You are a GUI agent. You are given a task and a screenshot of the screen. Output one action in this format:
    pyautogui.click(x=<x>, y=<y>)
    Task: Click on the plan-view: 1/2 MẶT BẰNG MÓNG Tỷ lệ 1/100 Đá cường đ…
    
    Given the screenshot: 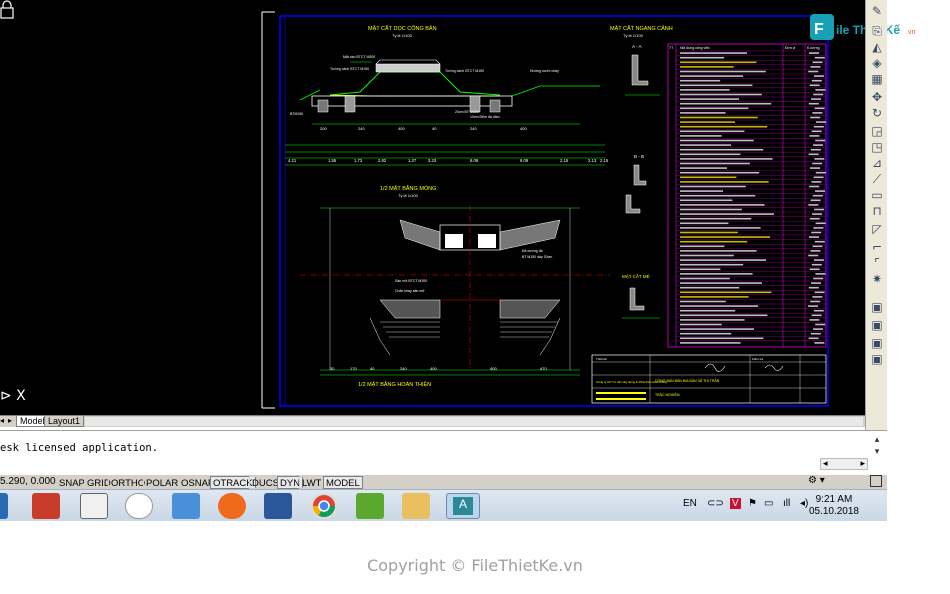 What is the action you would take?
    pyautogui.click(x=455, y=286)
    